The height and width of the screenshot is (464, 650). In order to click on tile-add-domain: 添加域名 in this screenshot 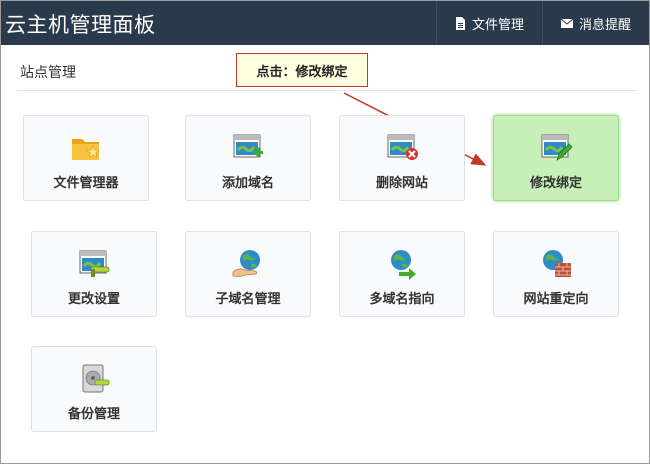, I will do `click(248, 158)`.